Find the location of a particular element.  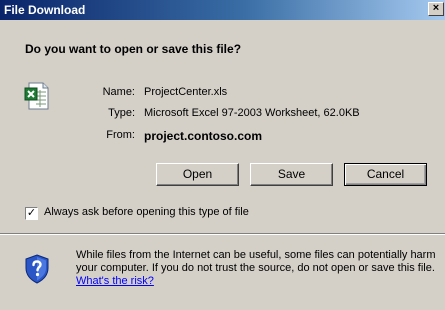

separator is located at coordinates (222, 234).